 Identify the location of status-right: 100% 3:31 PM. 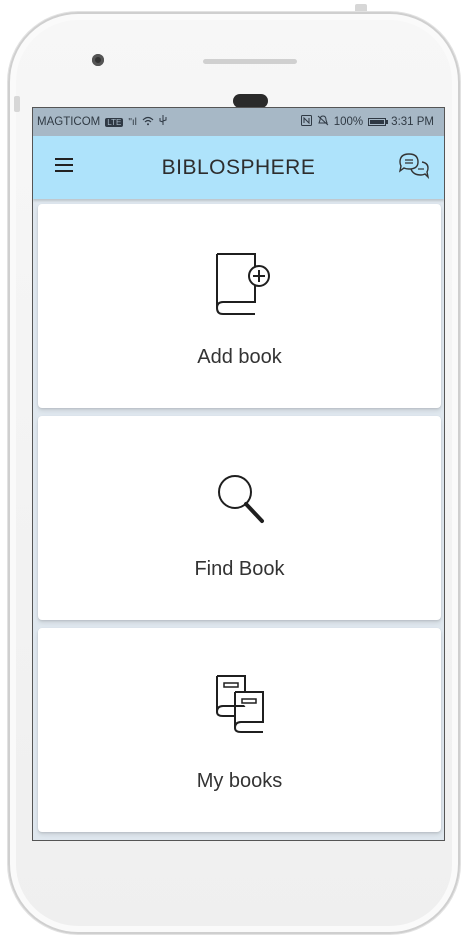
(367, 122).